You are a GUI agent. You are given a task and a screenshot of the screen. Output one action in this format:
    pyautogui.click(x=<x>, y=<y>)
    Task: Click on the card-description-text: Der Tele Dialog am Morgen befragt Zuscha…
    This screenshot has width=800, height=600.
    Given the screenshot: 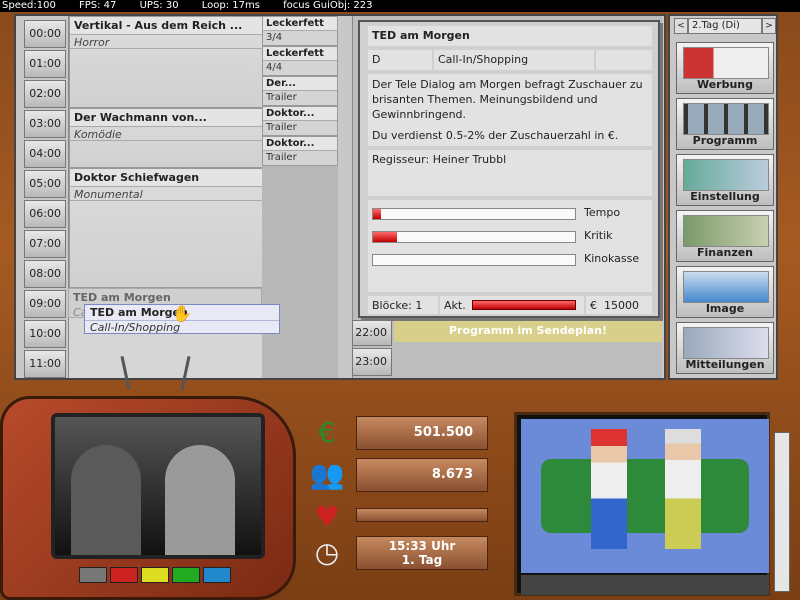 What is the action you would take?
    pyautogui.click(x=507, y=99)
    